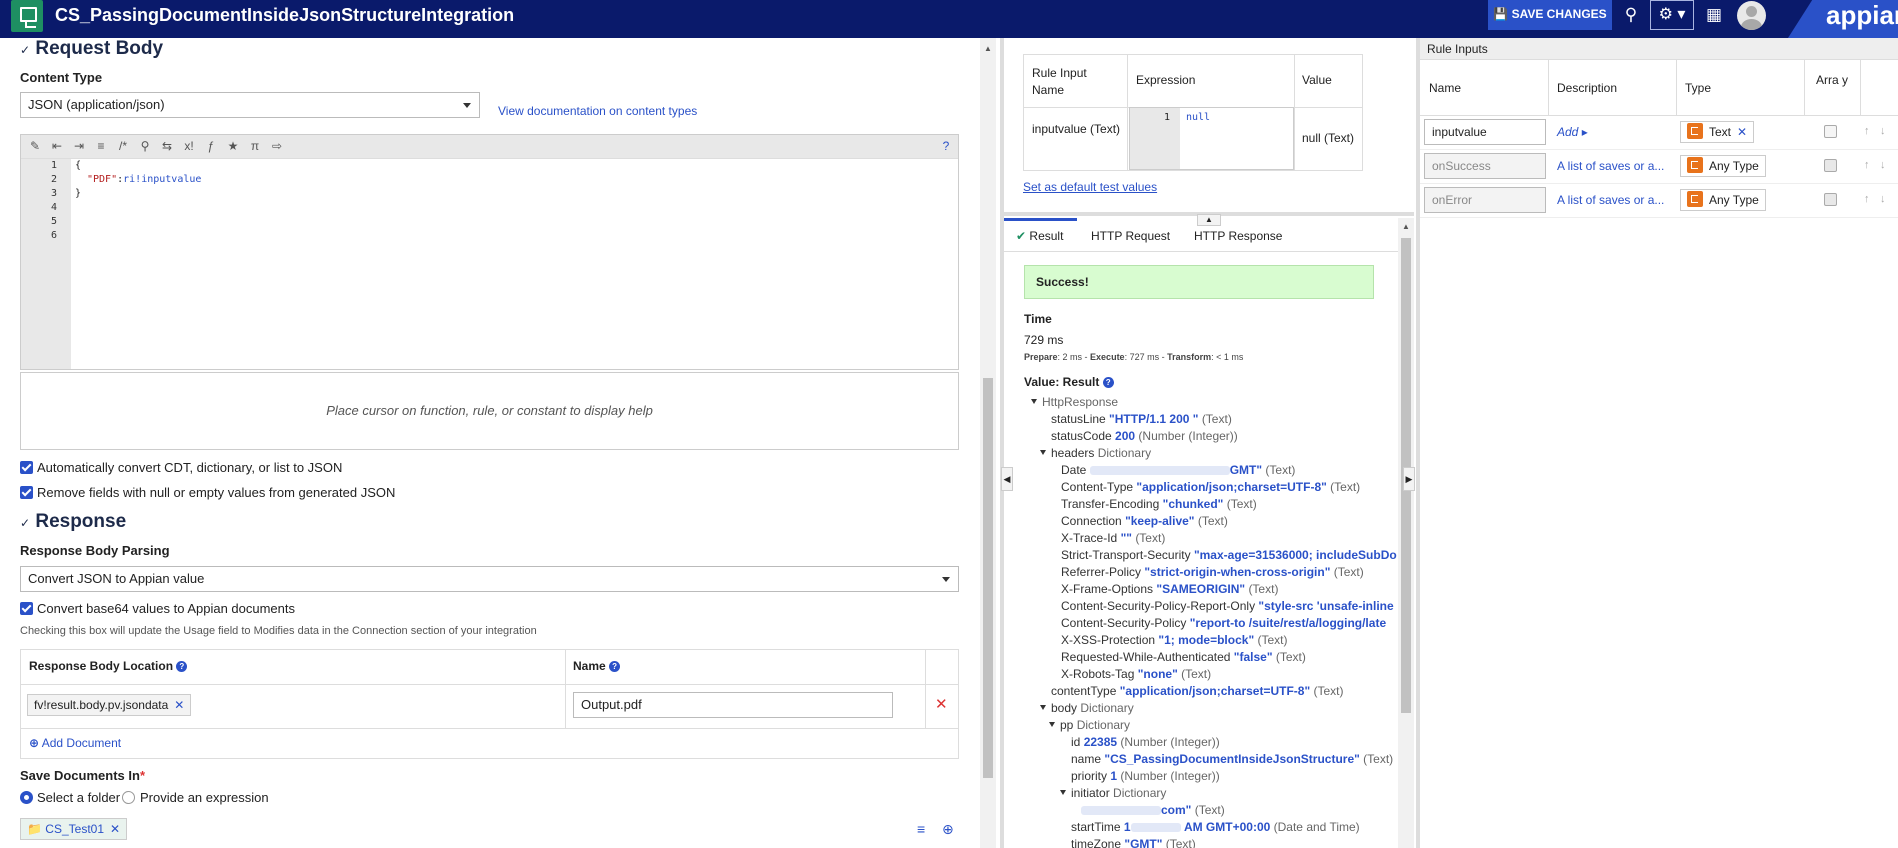 The height and width of the screenshot is (848, 1898). What do you see at coordinates (26, 797) in the screenshot?
I see `select-folder-radio` at bounding box center [26, 797].